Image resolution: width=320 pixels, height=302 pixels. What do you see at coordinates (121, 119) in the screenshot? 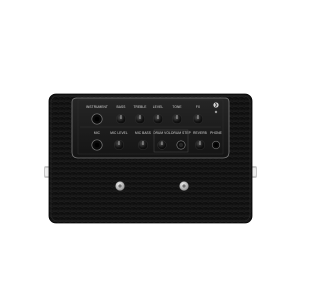
I see `bass-knob` at bounding box center [121, 119].